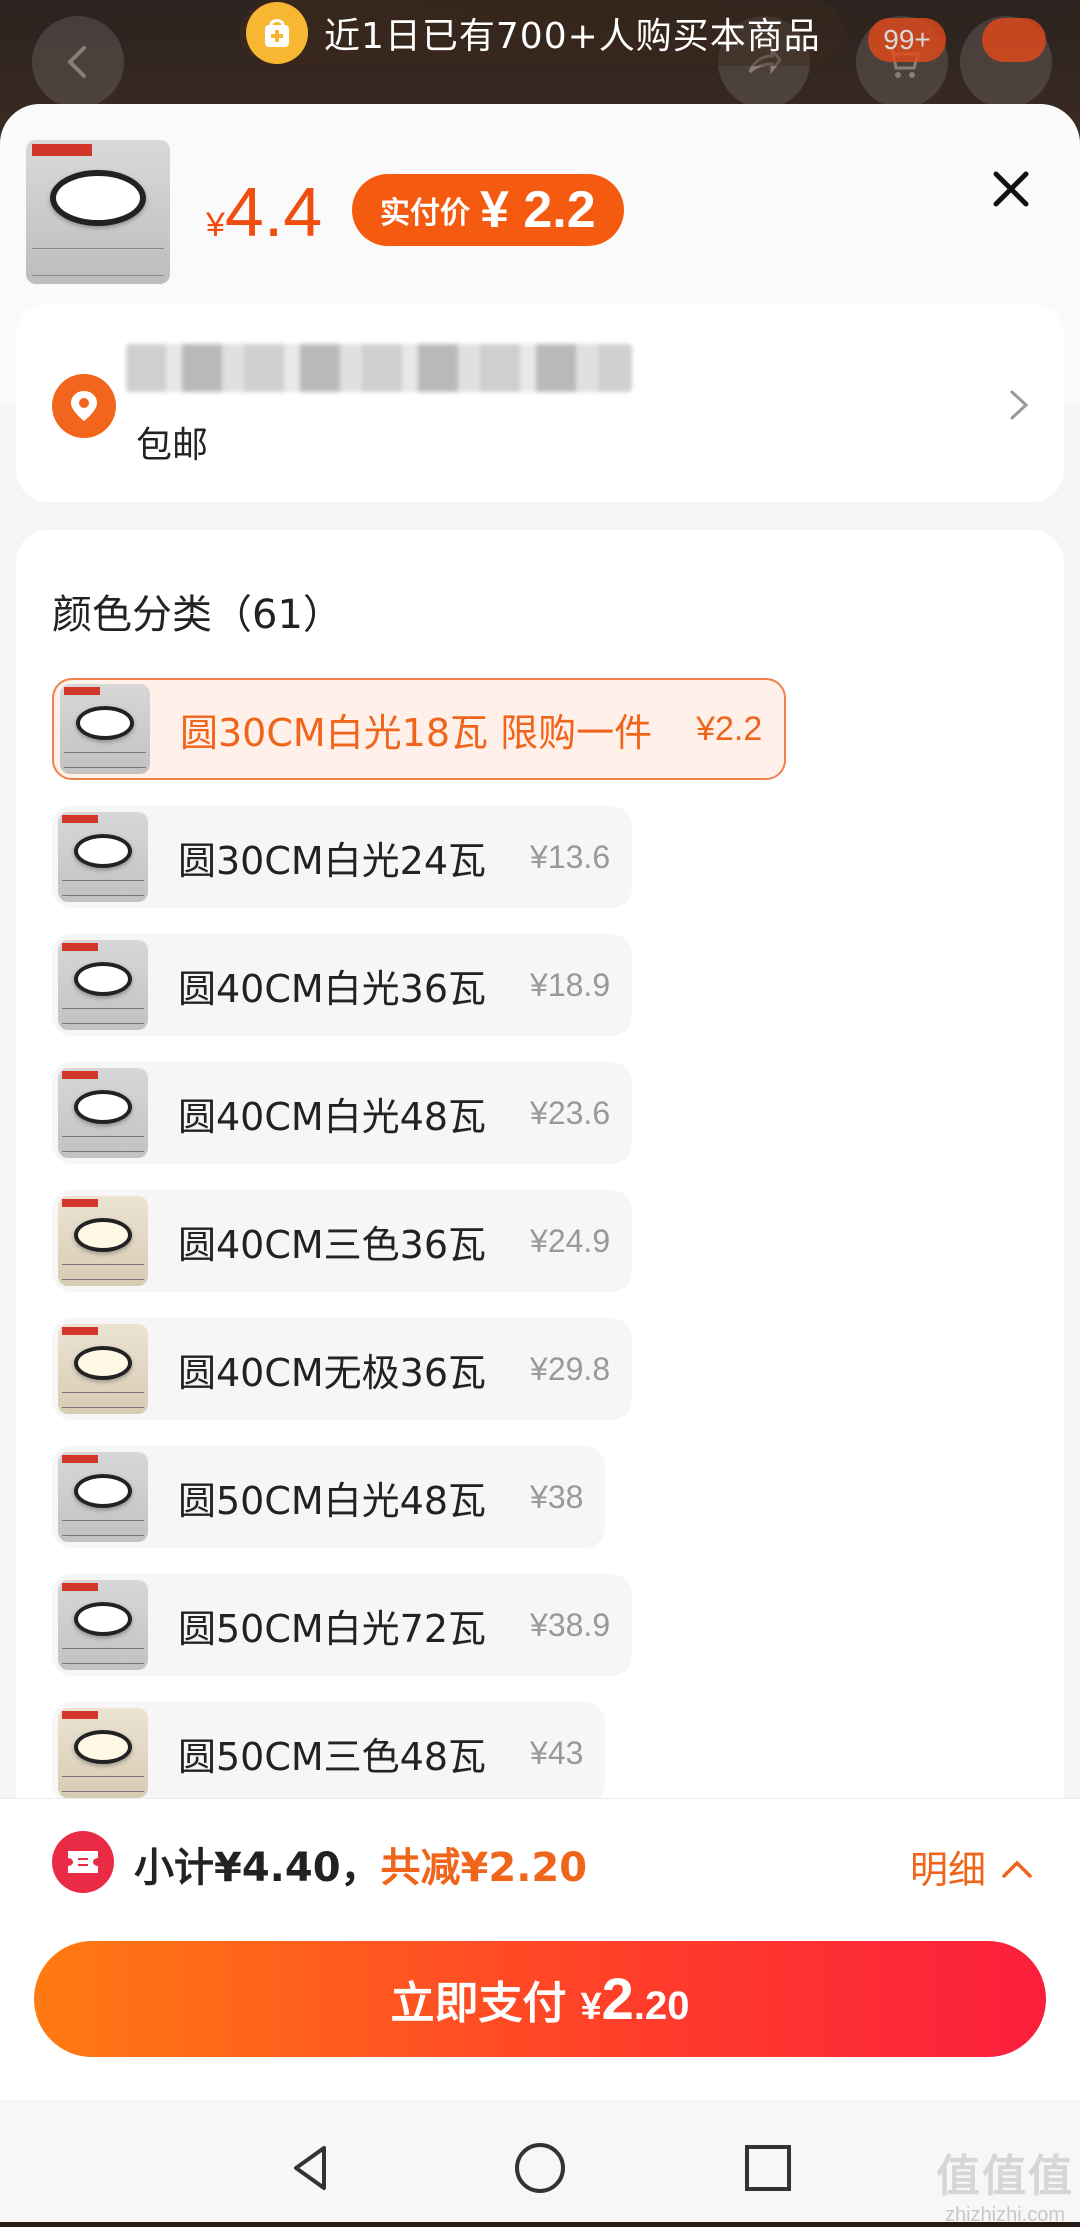 The width and height of the screenshot is (1080, 2227). What do you see at coordinates (768, 2173) in the screenshot?
I see `square-recent-icon` at bounding box center [768, 2173].